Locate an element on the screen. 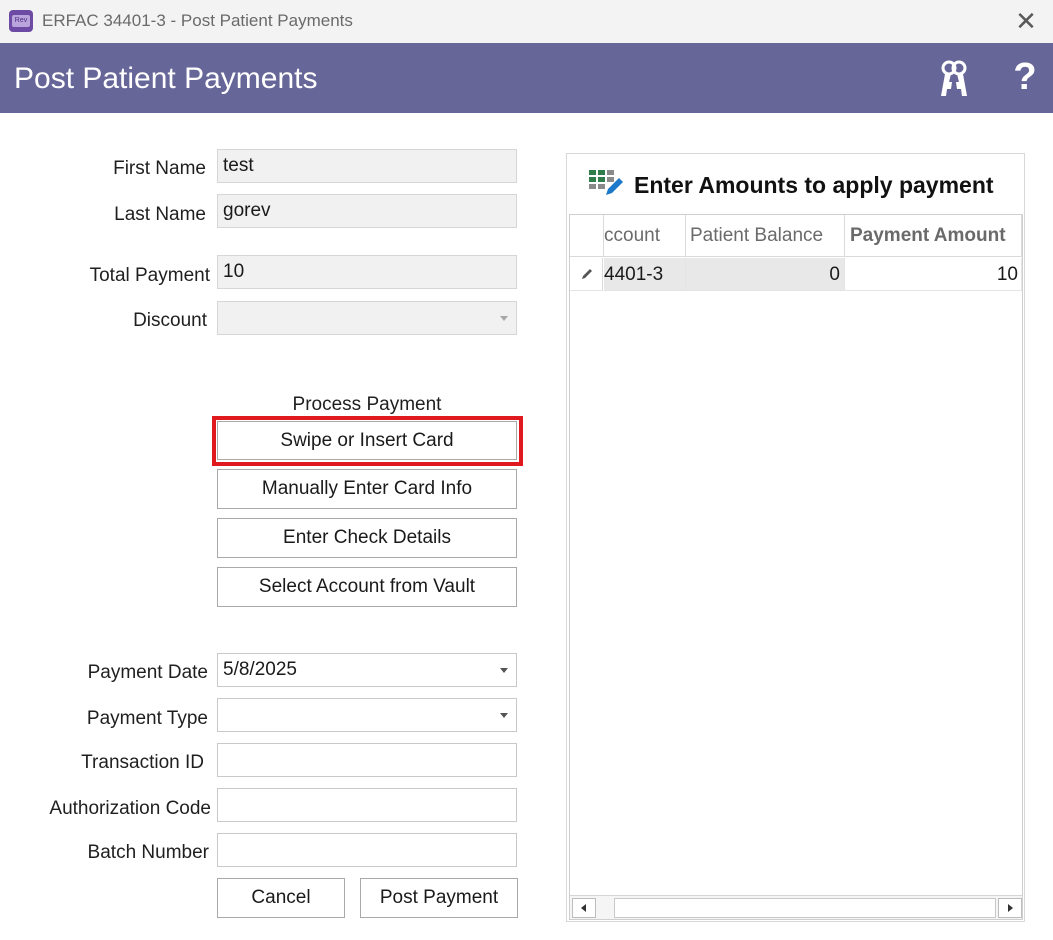 The width and height of the screenshot is (1053, 940). row-edit-indicator is located at coordinates (586, 274).